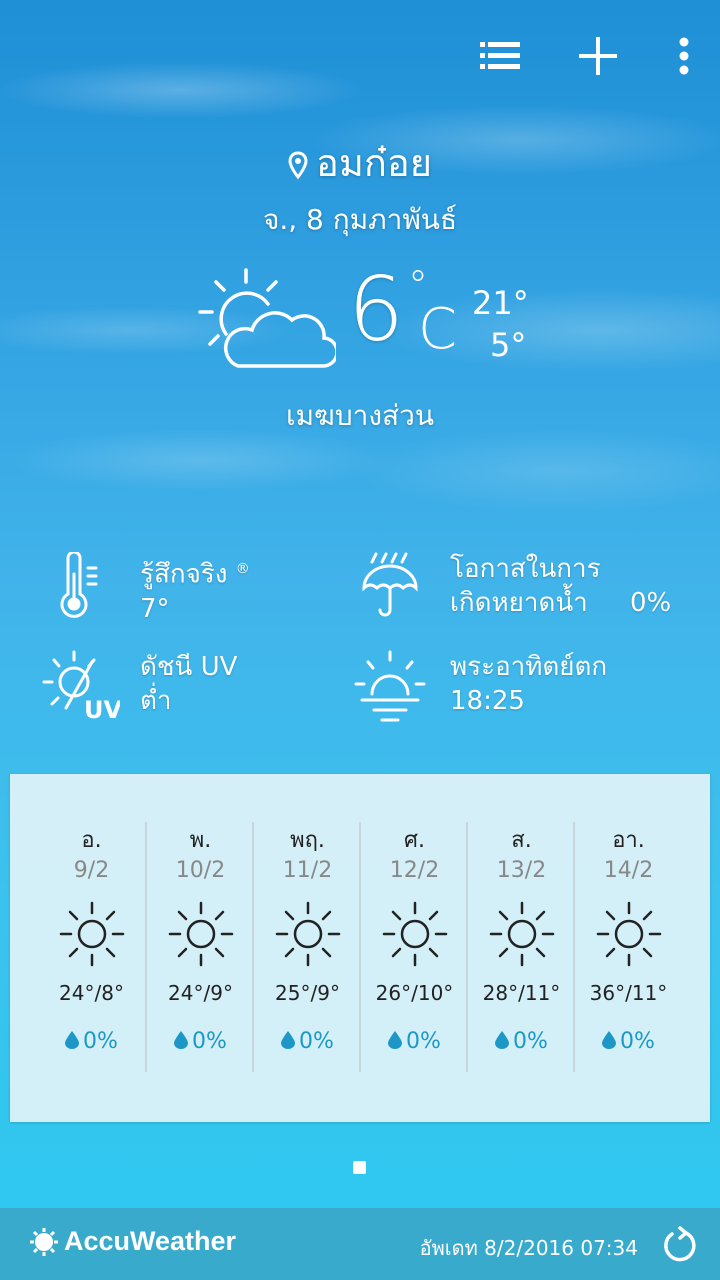 Image resolution: width=720 pixels, height=1280 pixels. What do you see at coordinates (680, 1246) in the screenshot?
I see `refresh-icon` at bounding box center [680, 1246].